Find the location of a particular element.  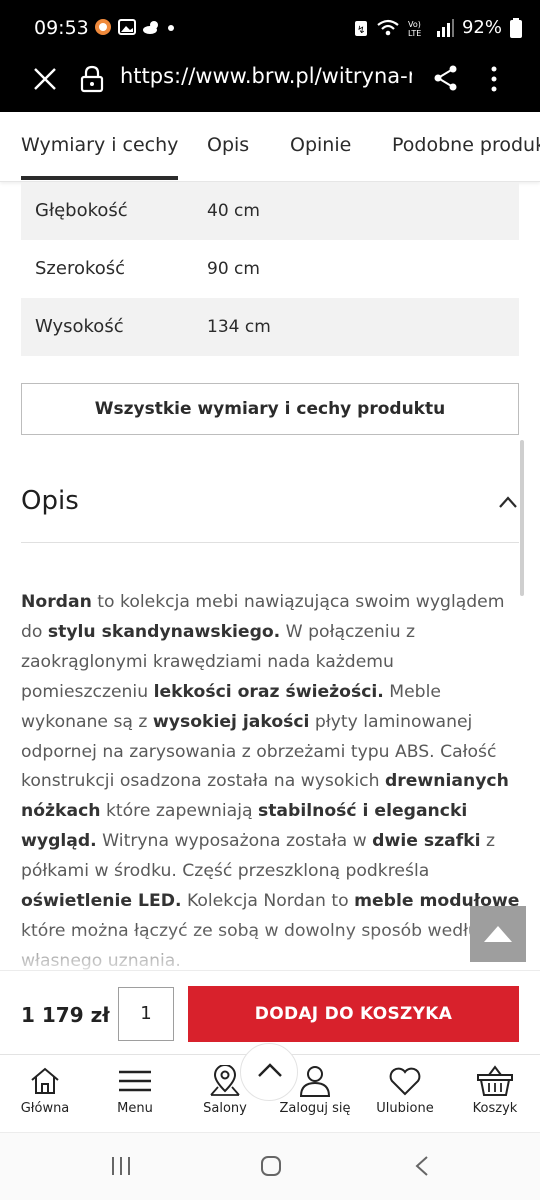

status-time: 09:53 is located at coordinates (61, 28).